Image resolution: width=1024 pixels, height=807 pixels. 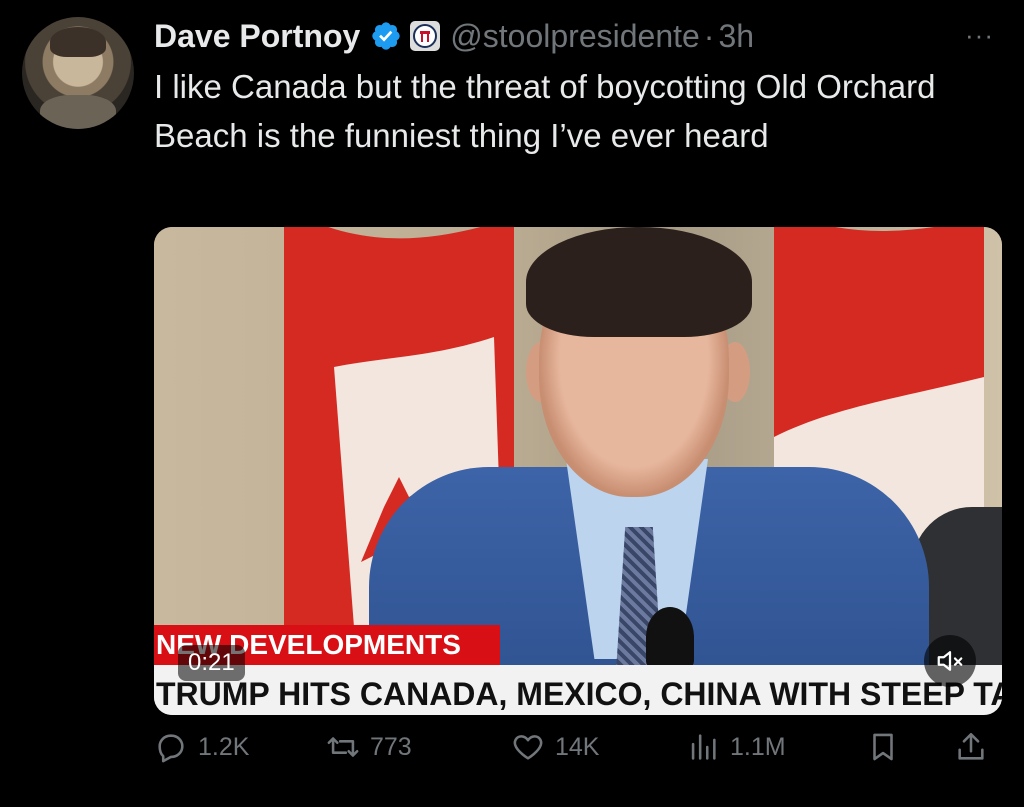 I want to click on views-icon, so click(x=703, y=747).